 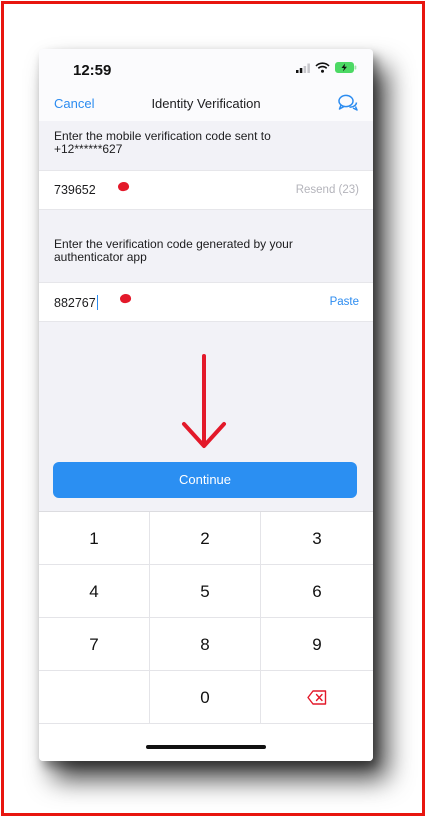 I want to click on key-8: 8, so click(x=205, y=644).